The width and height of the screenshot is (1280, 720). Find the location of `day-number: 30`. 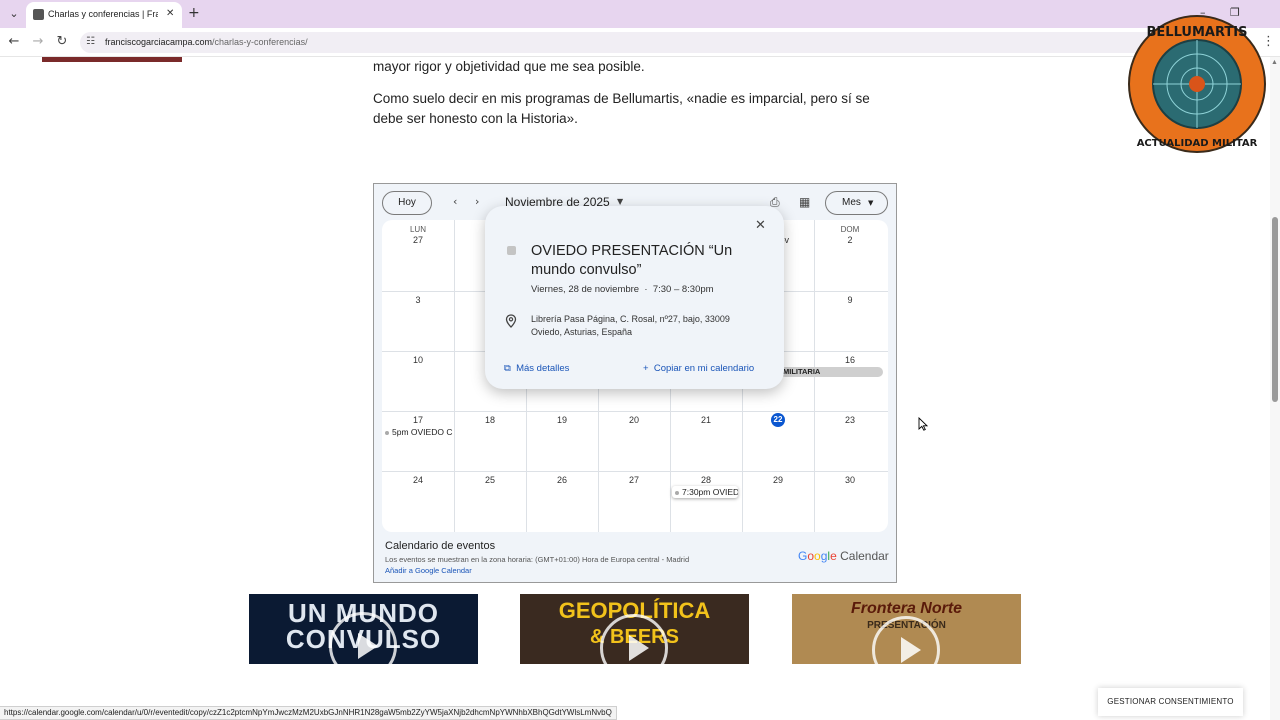

day-number: 30 is located at coordinates (850, 480).